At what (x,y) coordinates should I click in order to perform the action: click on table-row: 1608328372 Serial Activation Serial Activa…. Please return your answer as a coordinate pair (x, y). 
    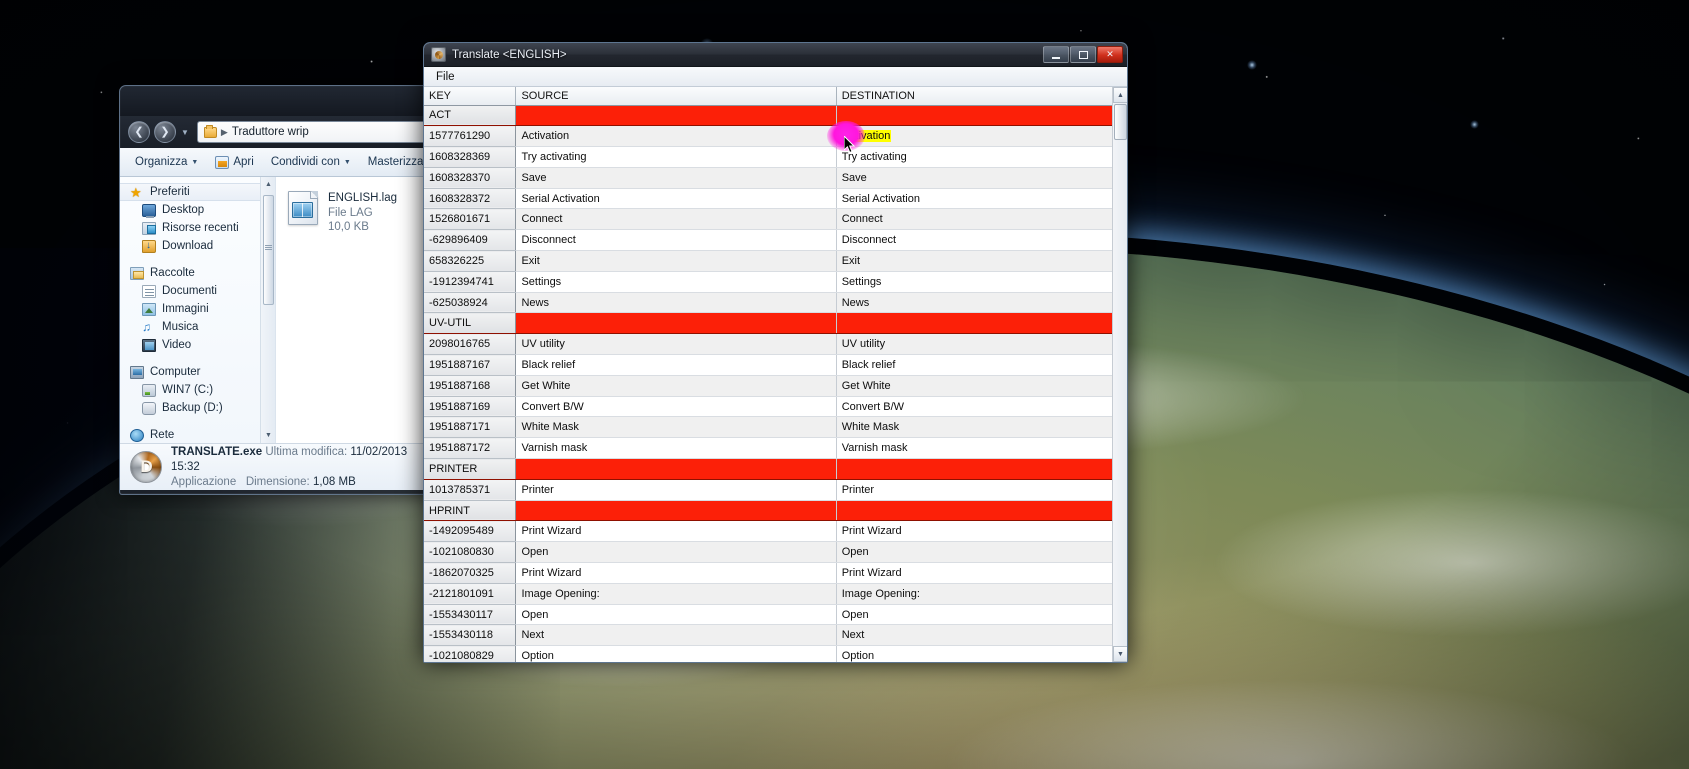
    Looking at the image, I should click on (775, 199).